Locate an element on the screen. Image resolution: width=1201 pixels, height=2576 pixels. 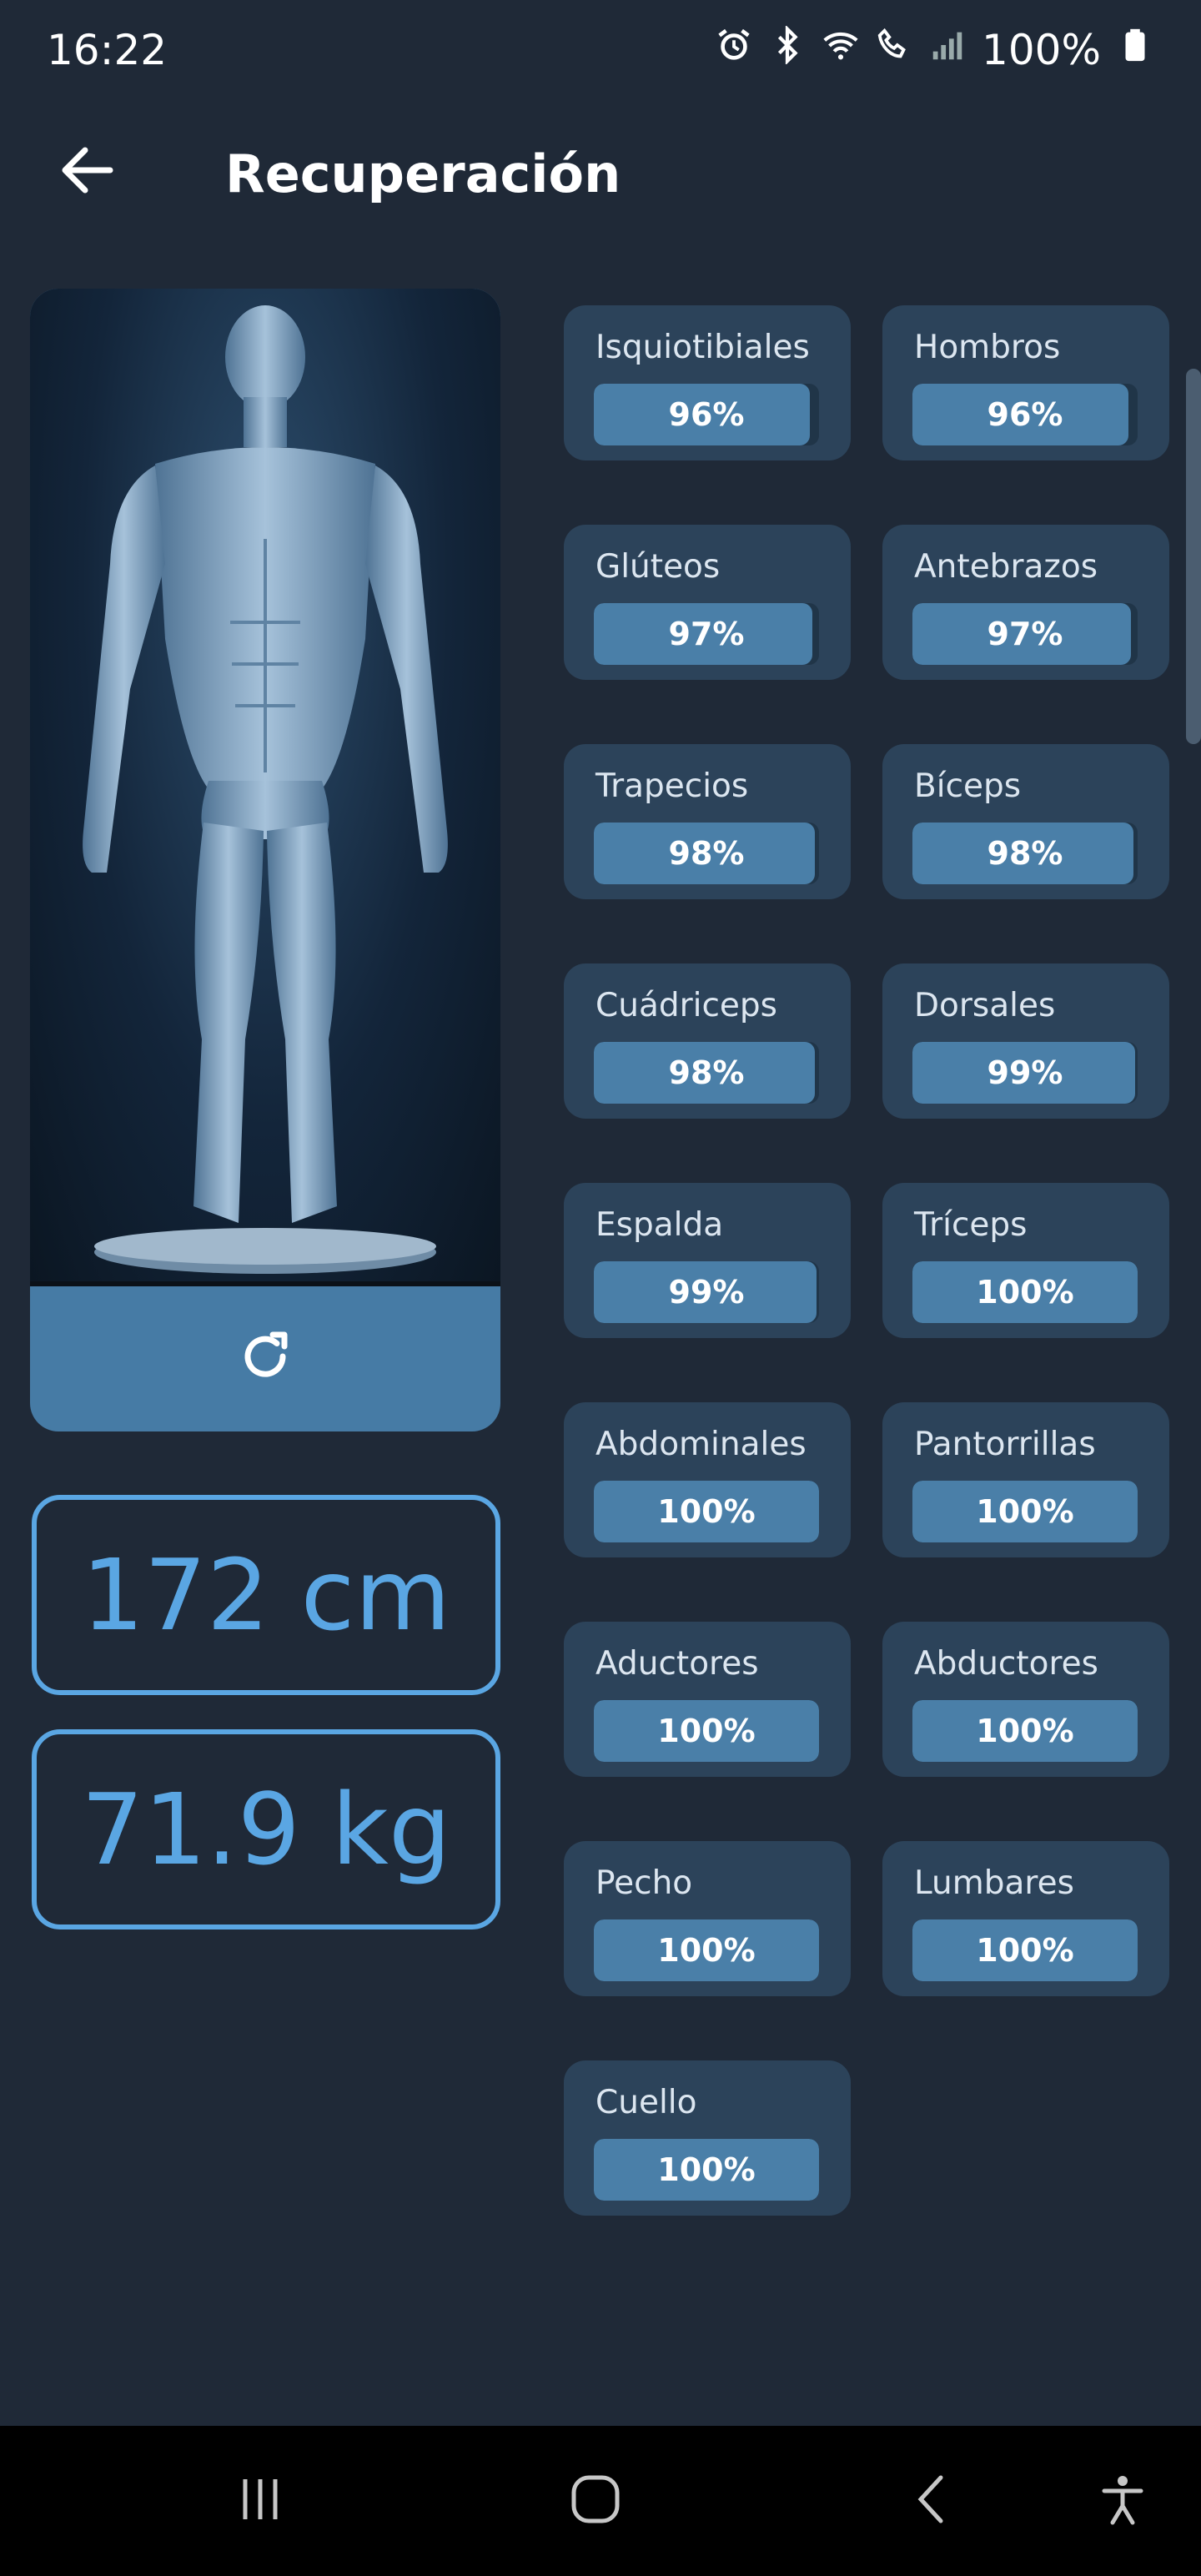
weight-stat: 71.9 kg is located at coordinates (266, 1829).